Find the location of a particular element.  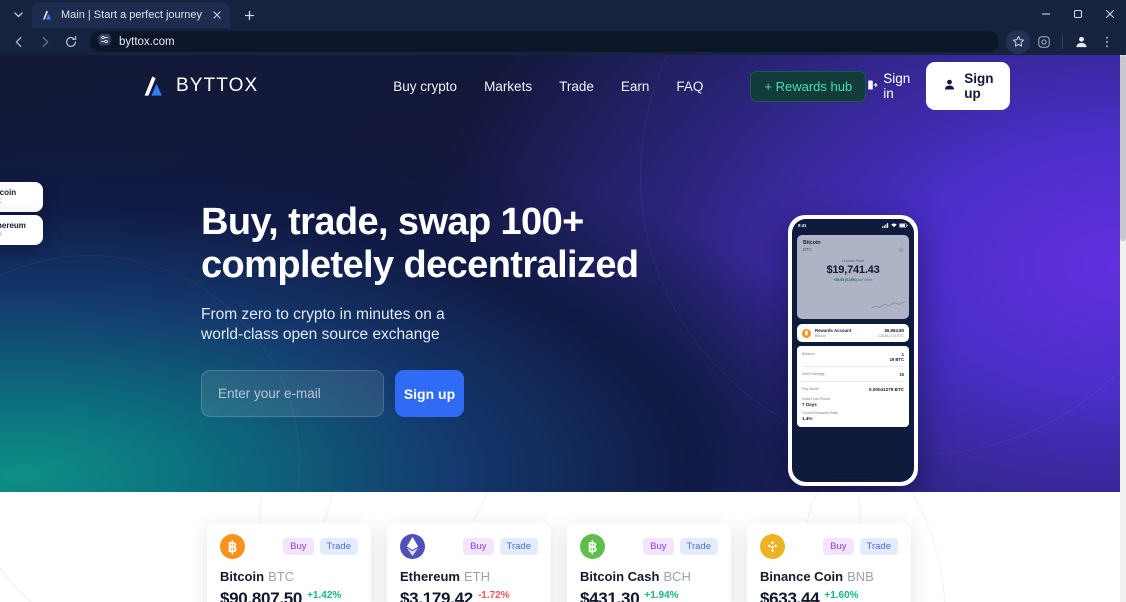

minimize-button is located at coordinates (1046, 14).